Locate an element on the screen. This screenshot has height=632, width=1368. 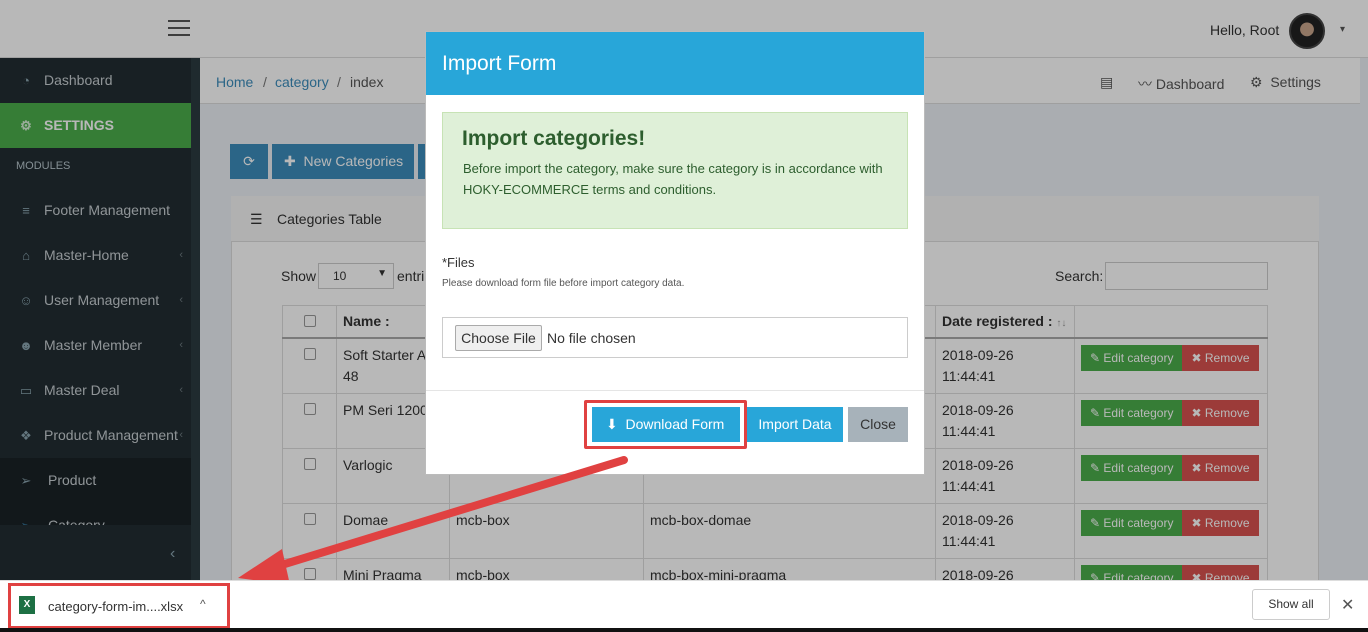
download-filename: category-form-im....xlsx is located at coordinates (115, 606).